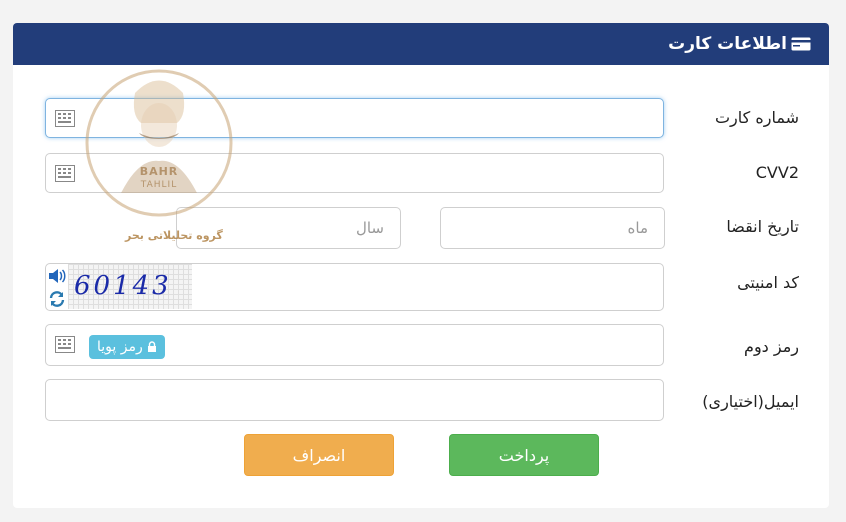  Describe the element at coordinates (369, 228) in the screenshot. I see `year-placeholder: سال` at that location.